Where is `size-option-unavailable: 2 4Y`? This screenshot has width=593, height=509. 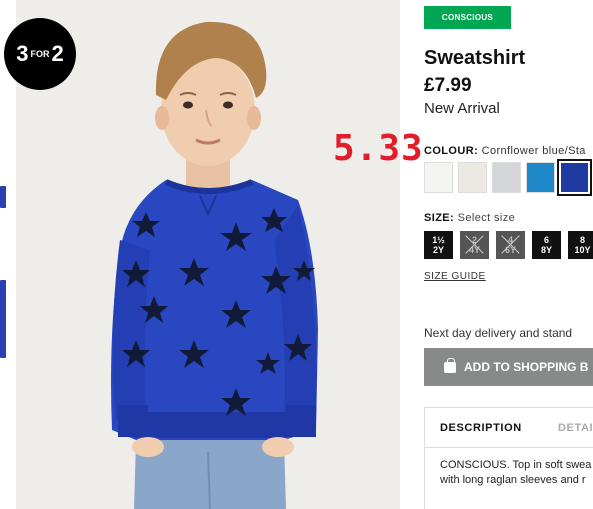
size-option-unavailable: 2 4Y is located at coordinates (474, 245).